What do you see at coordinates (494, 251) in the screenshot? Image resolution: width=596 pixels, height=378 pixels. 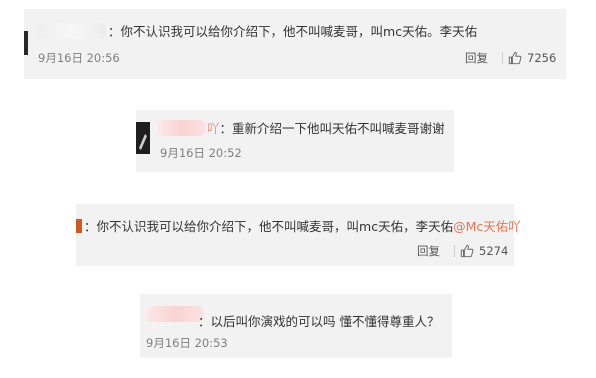 I see `like-count: 5274` at bounding box center [494, 251].